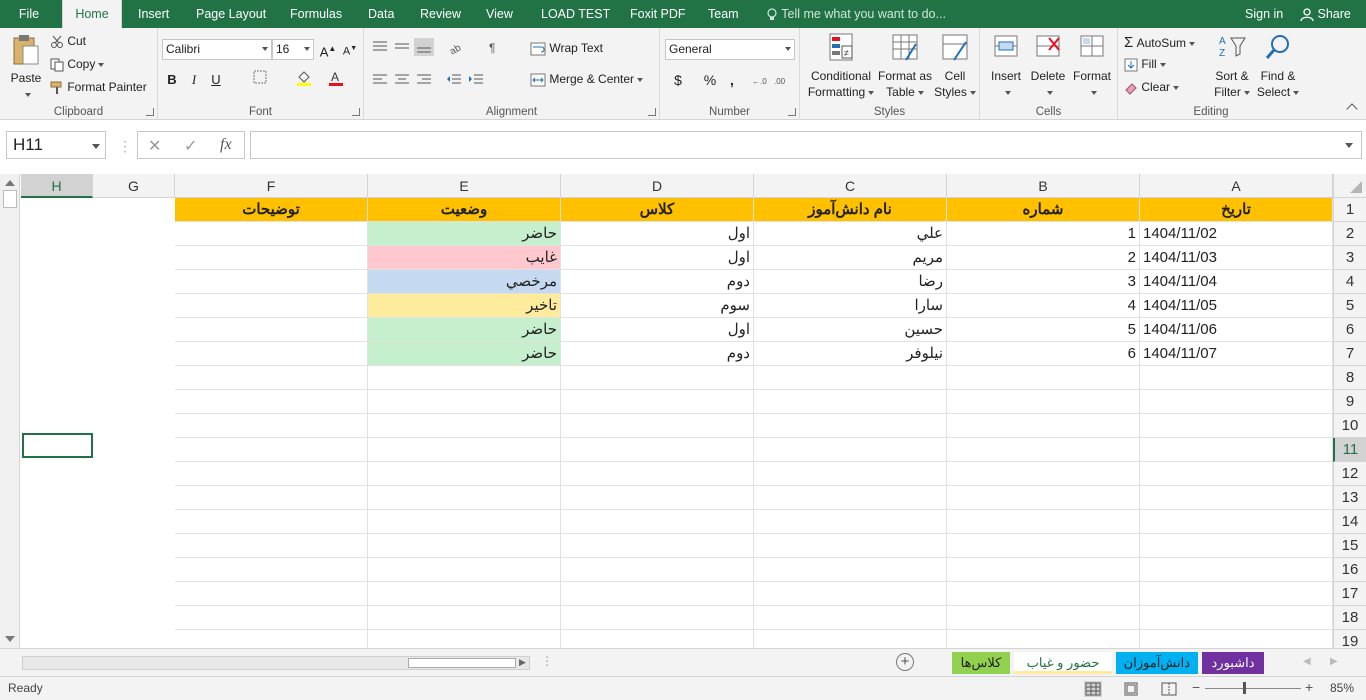 The height and width of the screenshot is (700, 1366). Describe the element at coordinates (1233, 663) in the screenshot. I see `sheet-tab-dashboard: داشبورد` at that location.